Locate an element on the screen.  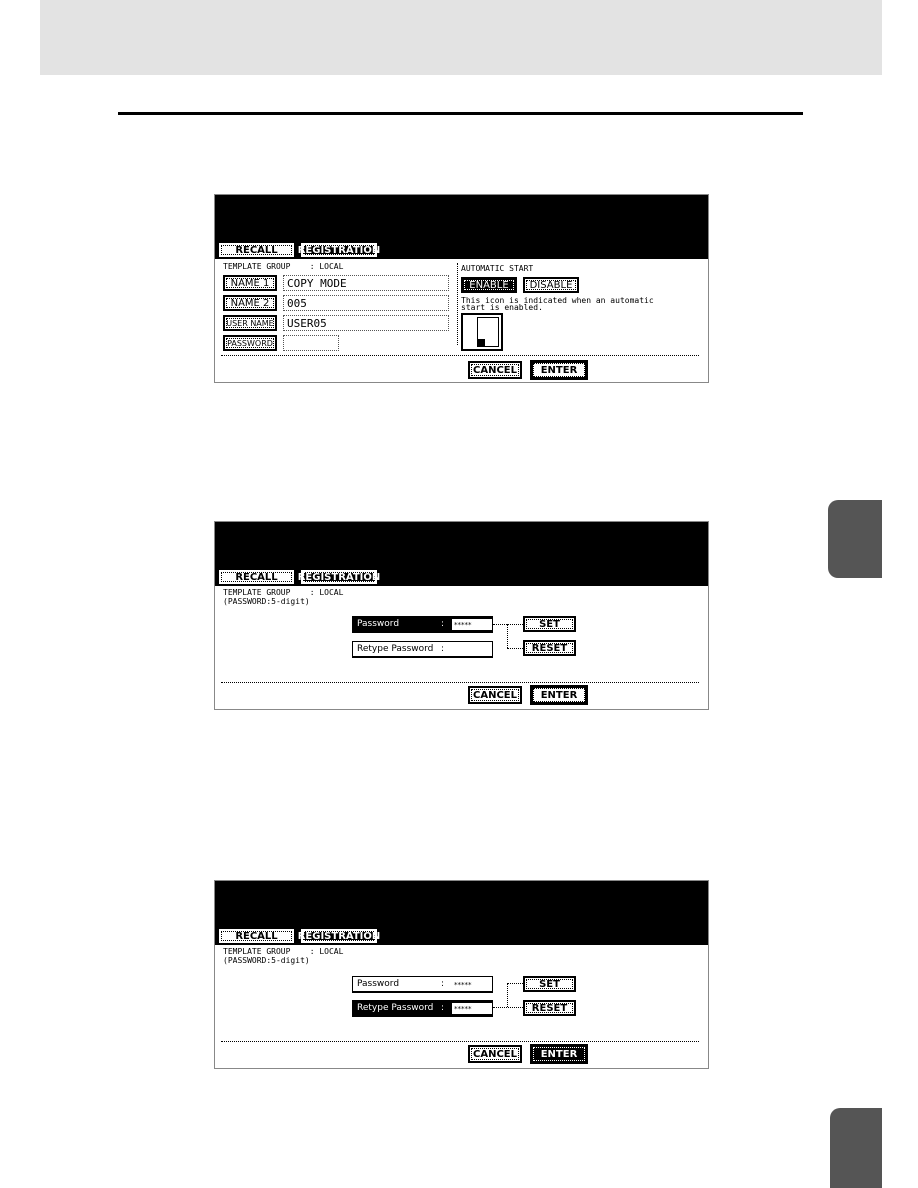
name2-button: NAME 2 is located at coordinates (250, 303).